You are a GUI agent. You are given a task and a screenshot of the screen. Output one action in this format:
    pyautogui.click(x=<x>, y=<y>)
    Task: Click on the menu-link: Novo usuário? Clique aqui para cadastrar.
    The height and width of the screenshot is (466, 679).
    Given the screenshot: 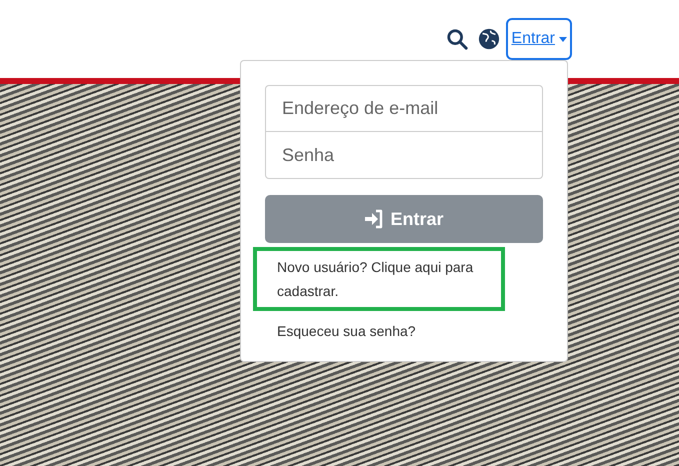 What is the action you would take?
    pyautogui.click(x=379, y=279)
    